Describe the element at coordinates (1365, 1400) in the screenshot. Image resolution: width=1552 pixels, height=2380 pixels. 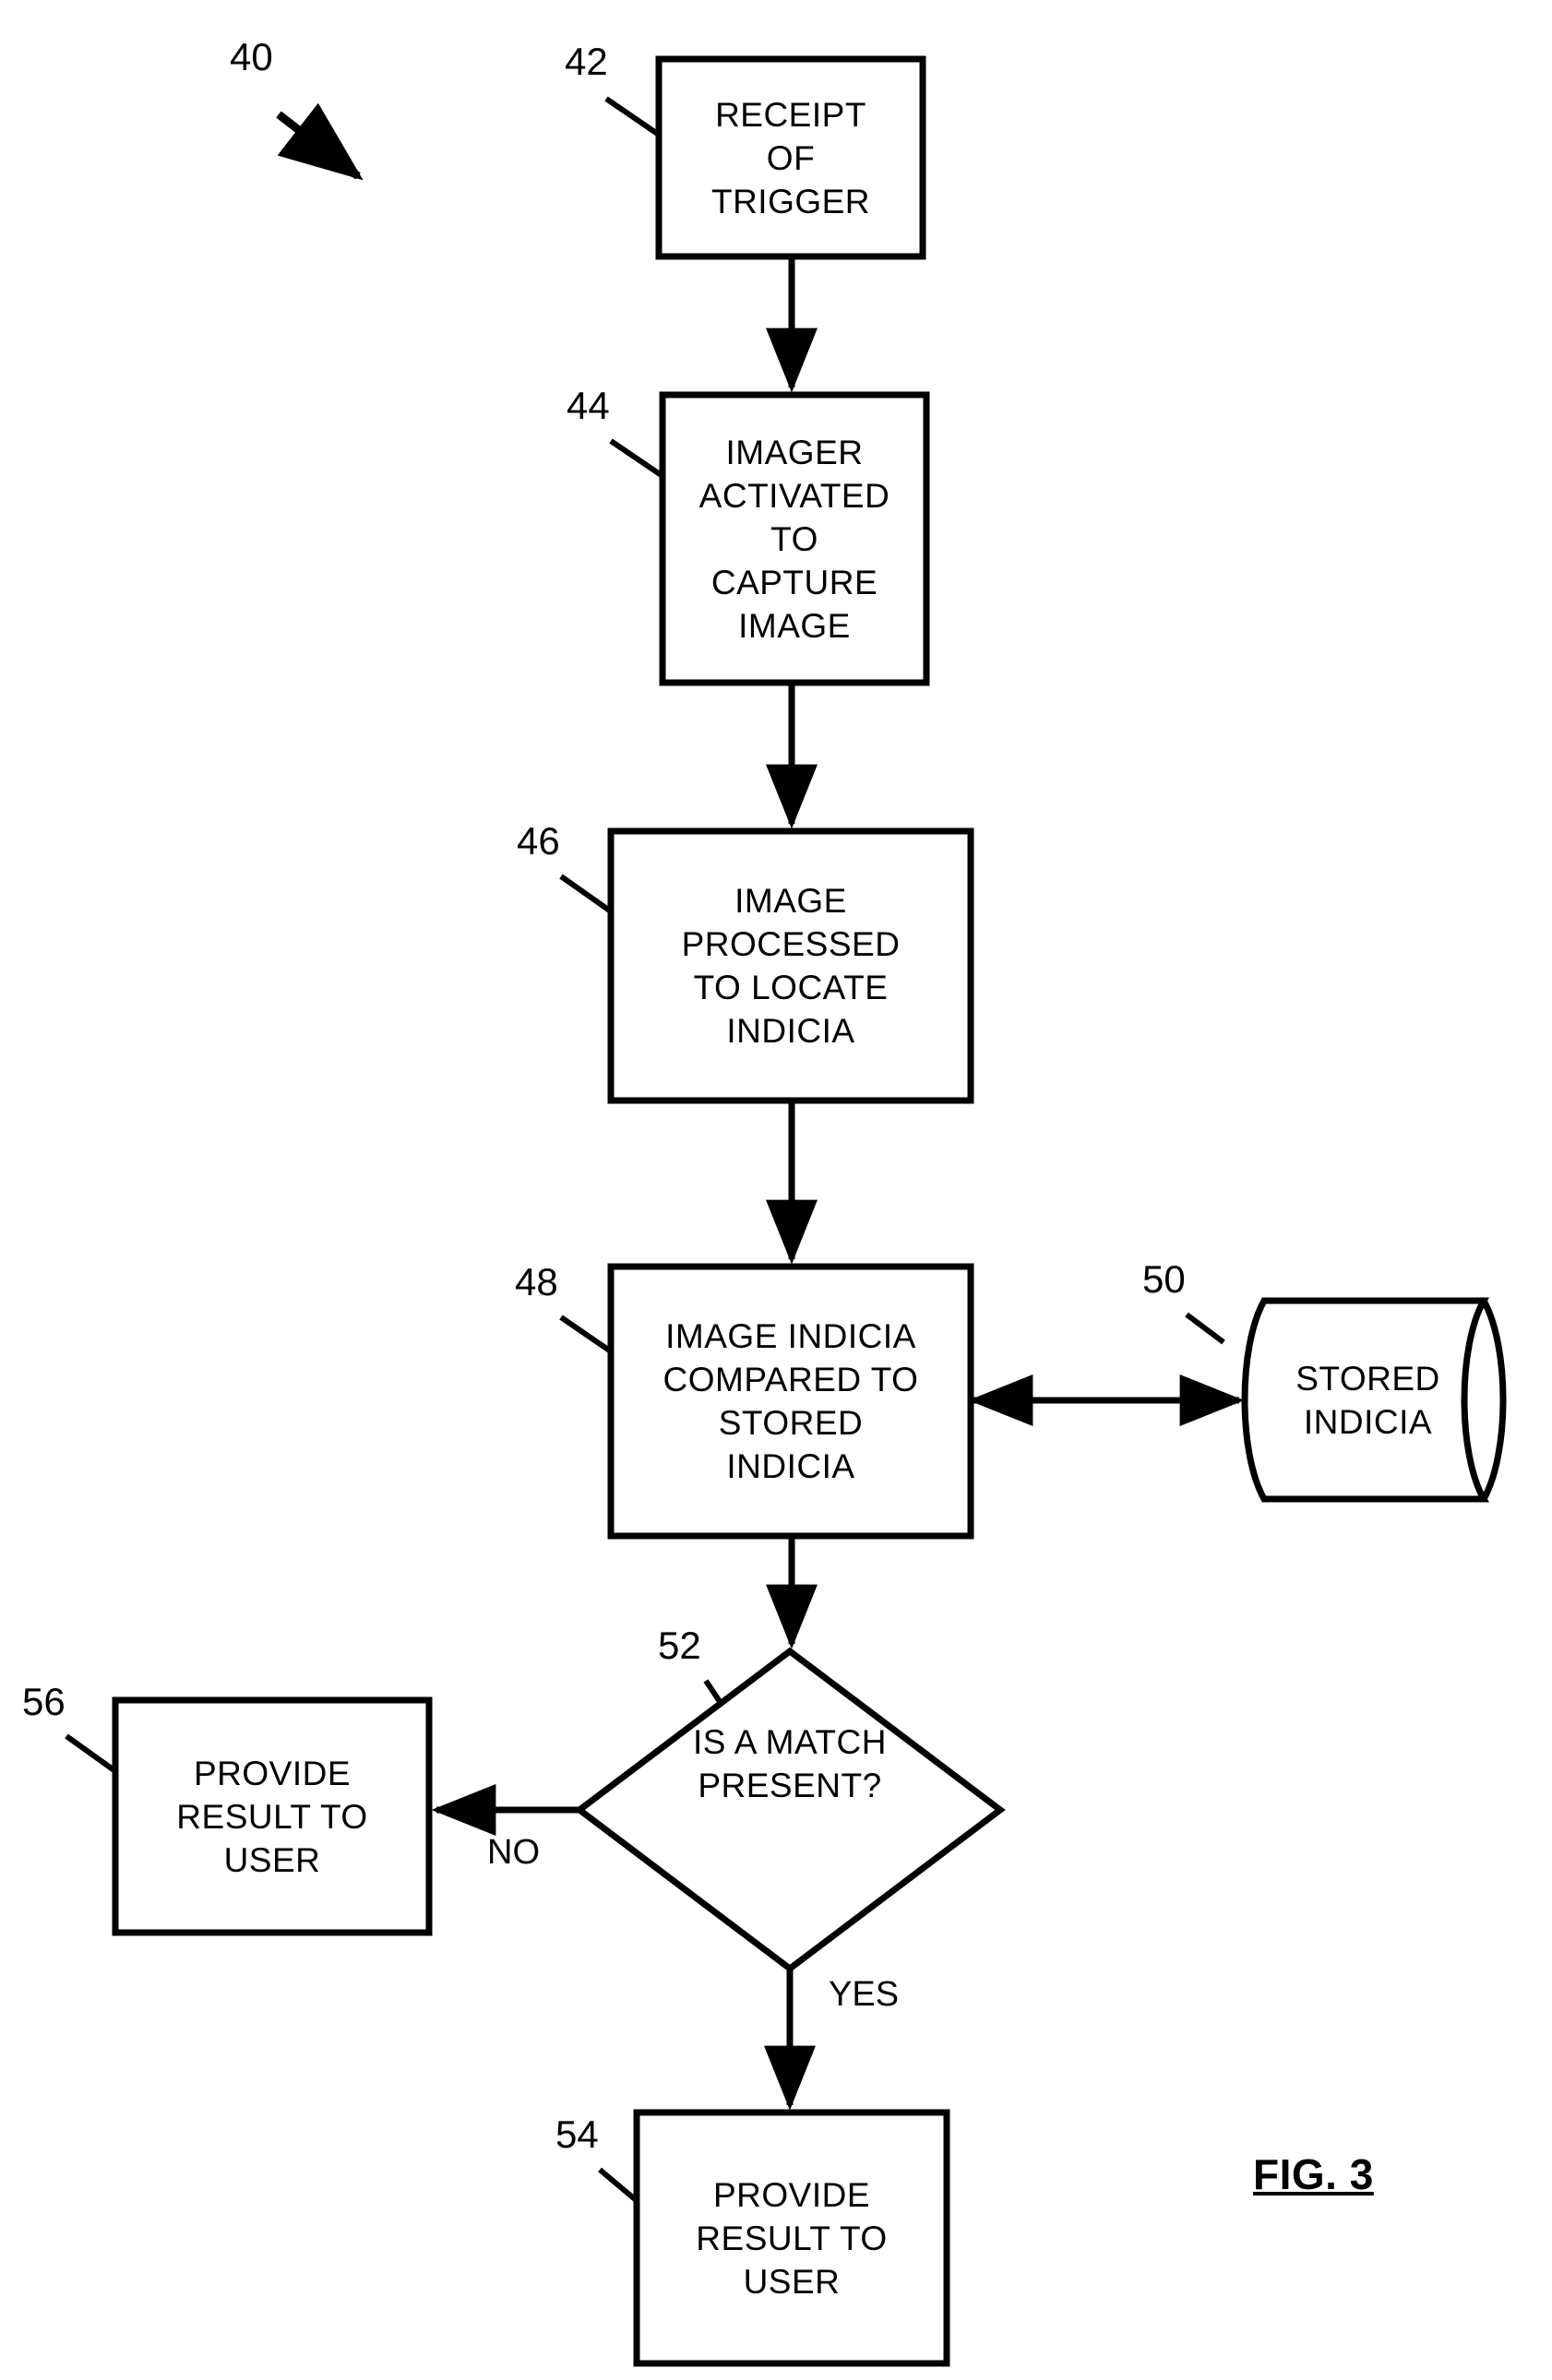
I see `node-50-shape` at that location.